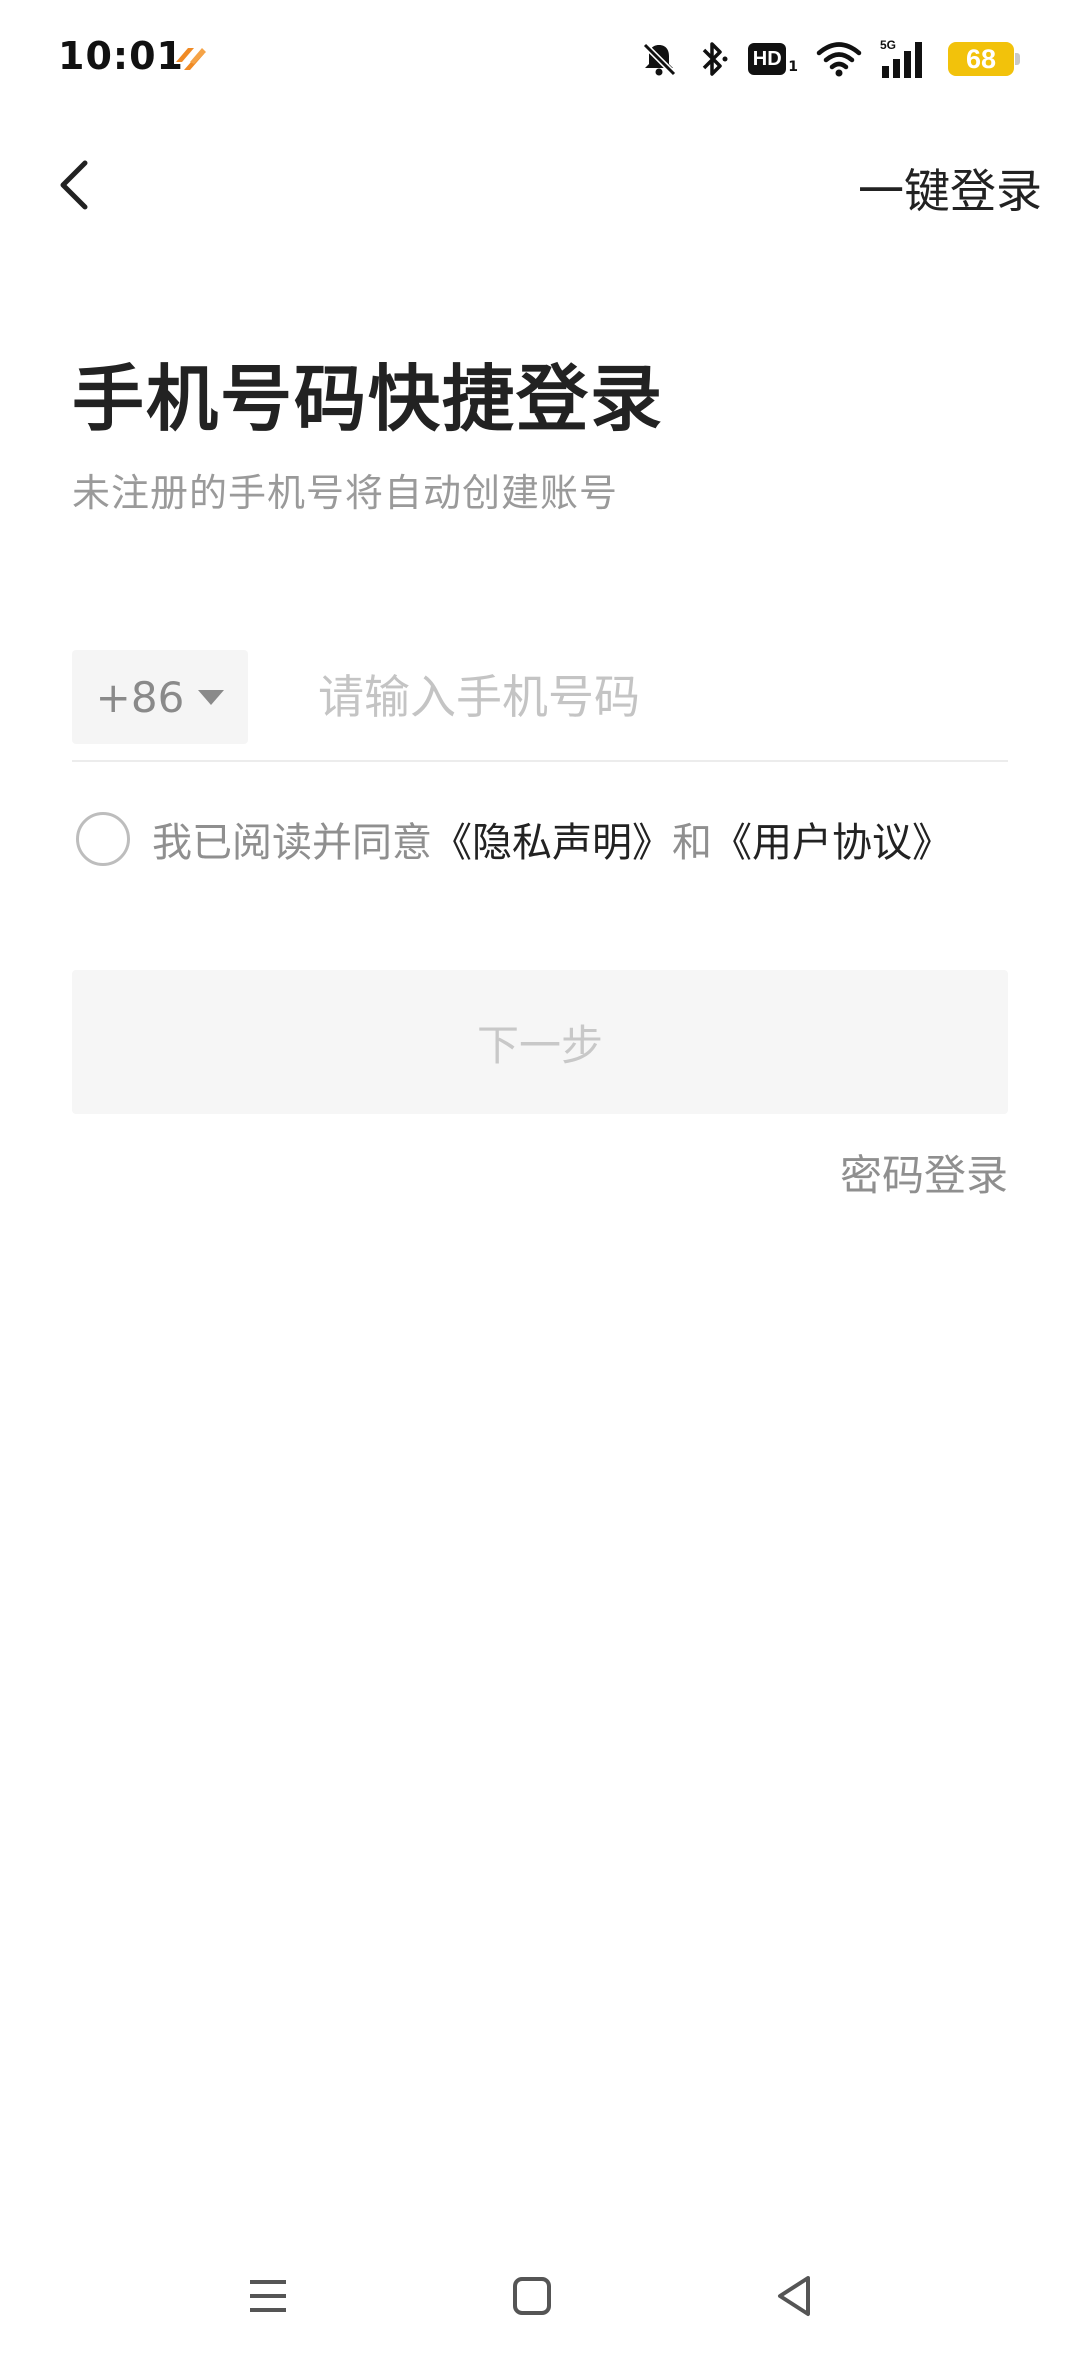 This screenshot has height=2376, width=1080. I want to click on country-code-label: +86, so click(140, 697).